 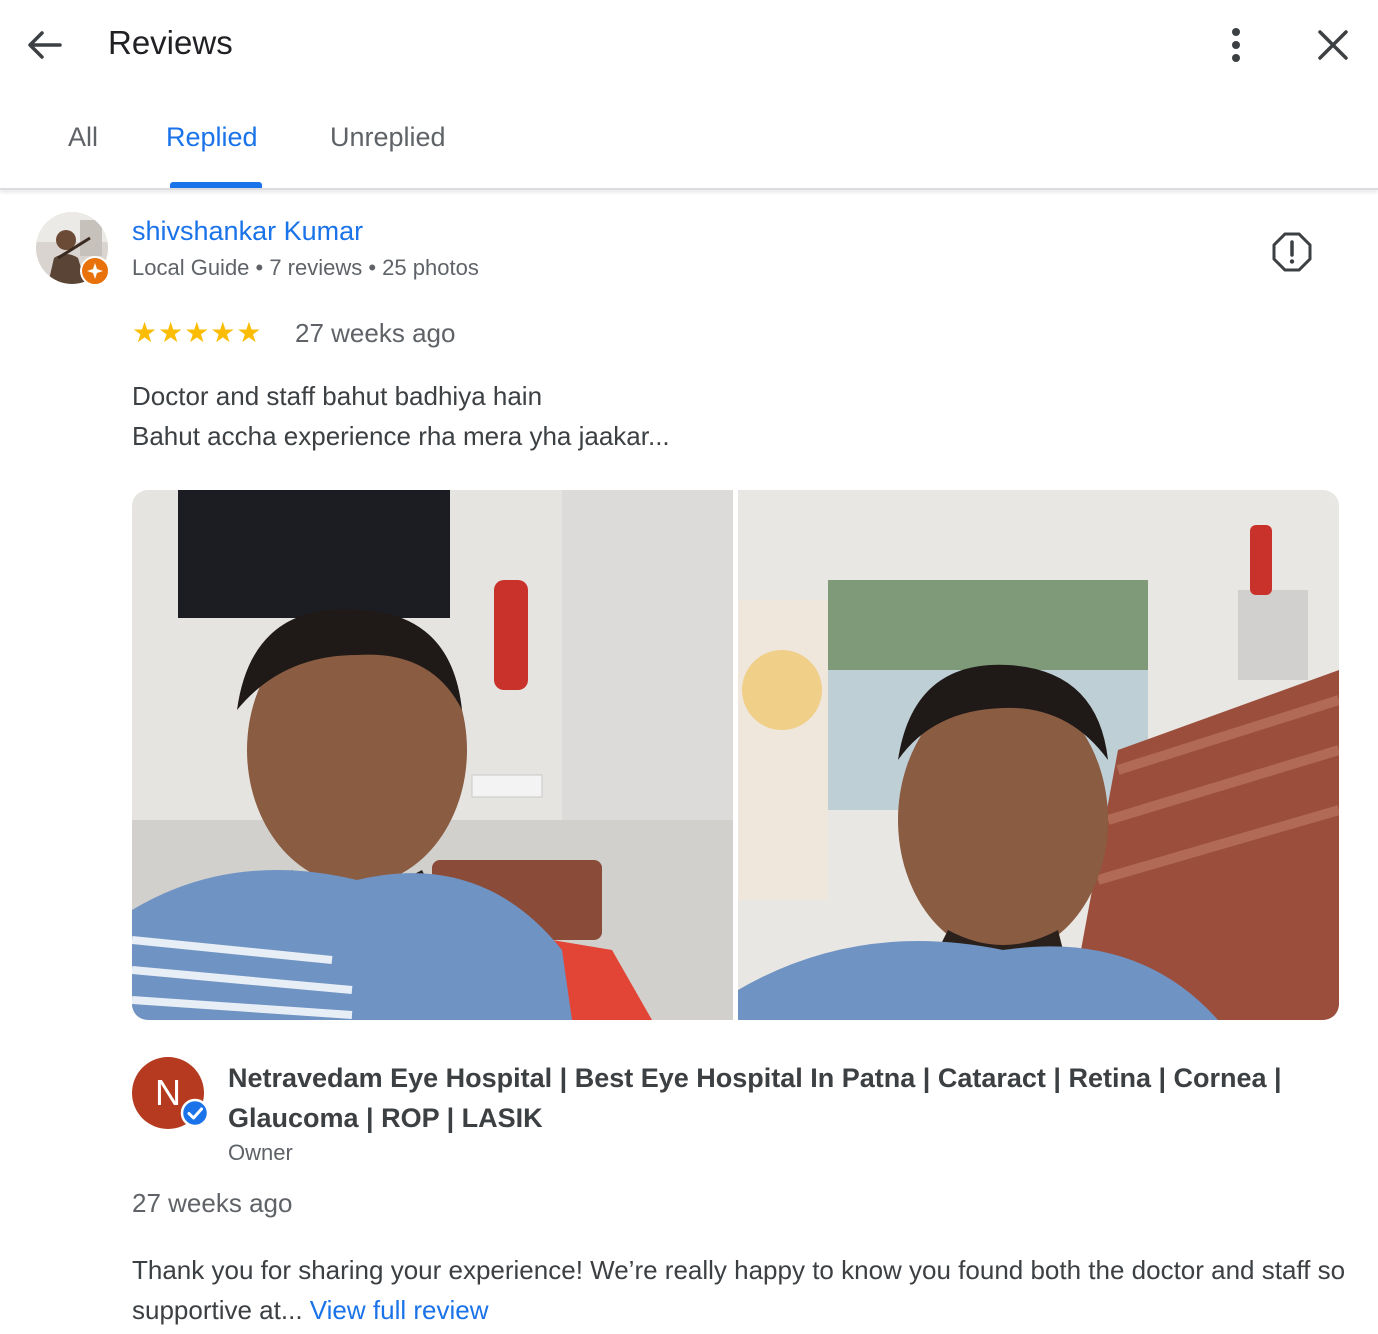 What do you see at coordinates (689, 189) in the screenshot?
I see `tabs-divider` at bounding box center [689, 189].